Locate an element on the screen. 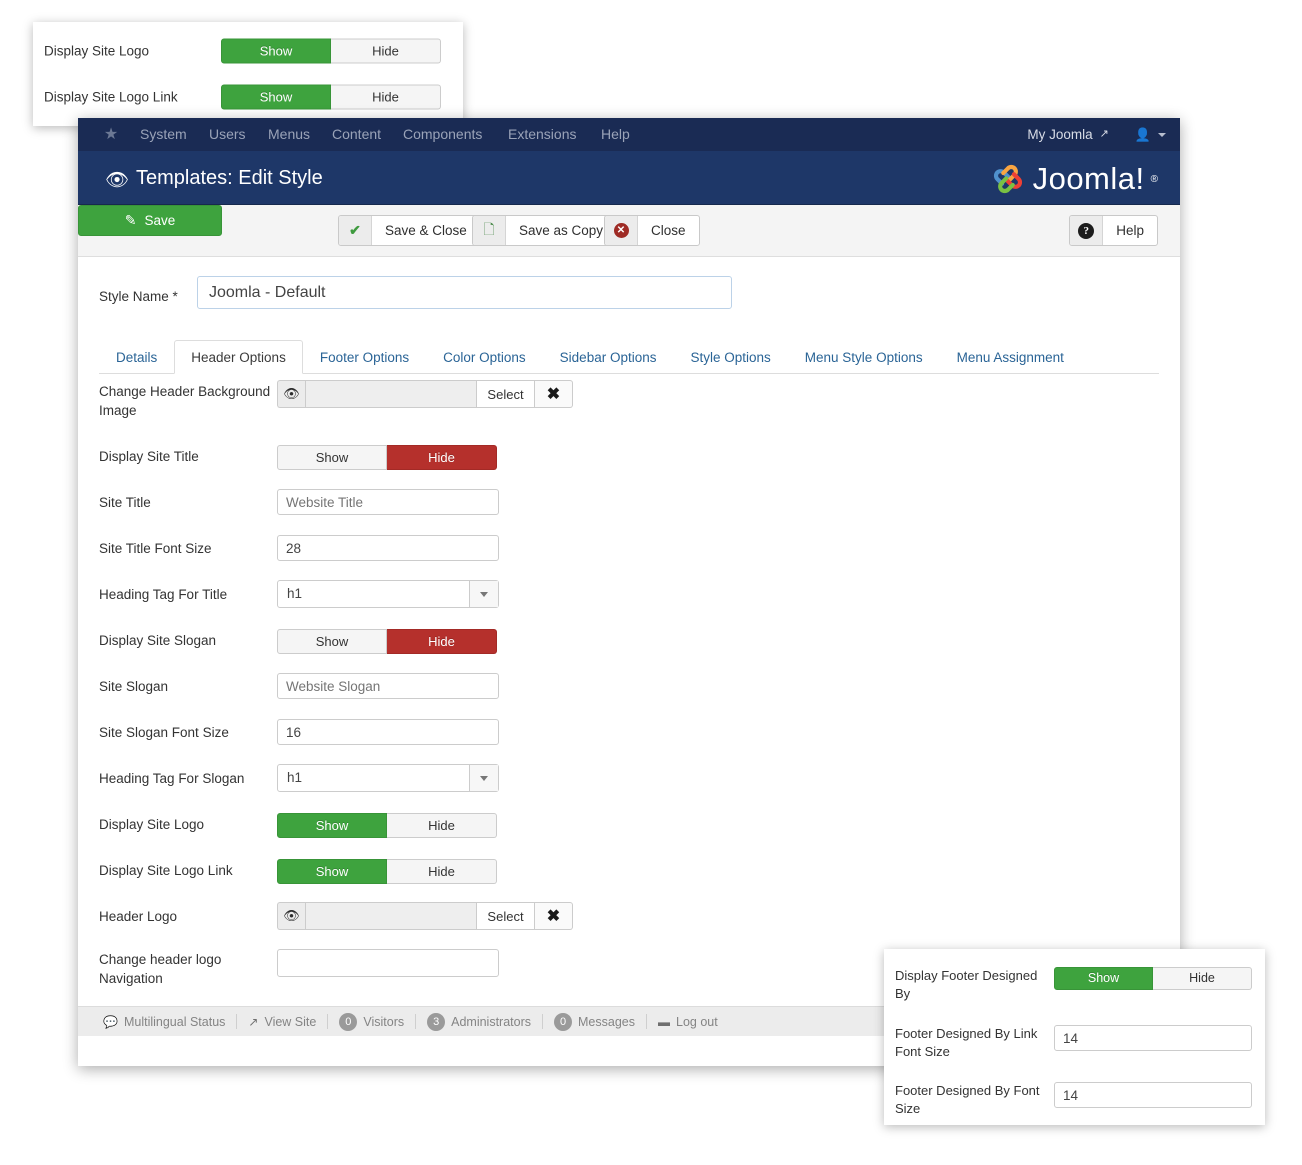 The width and height of the screenshot is (1302, 1165). registered-mark: ® is located at coordinates (1154, 179).